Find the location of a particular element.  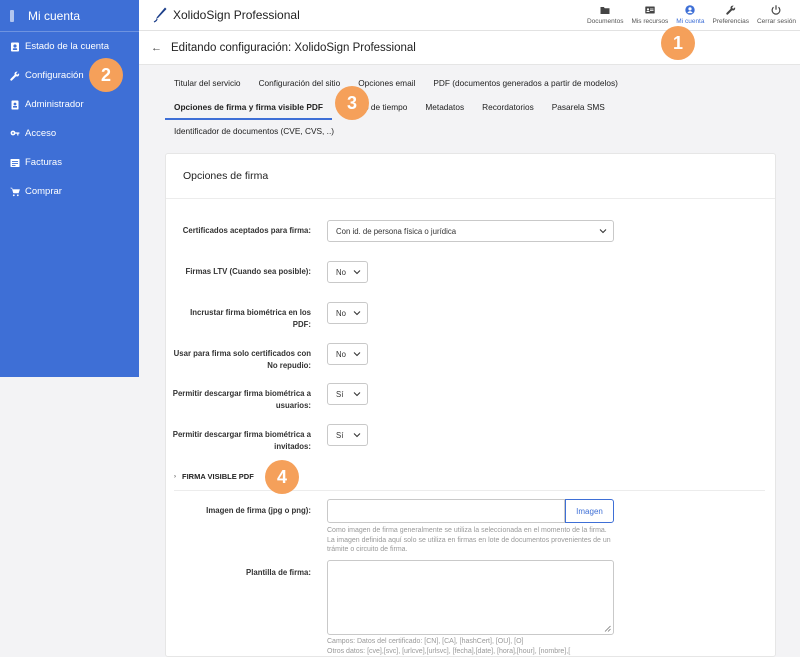

nav-label: Cerrar sesión is located at coordinates (776, 21).